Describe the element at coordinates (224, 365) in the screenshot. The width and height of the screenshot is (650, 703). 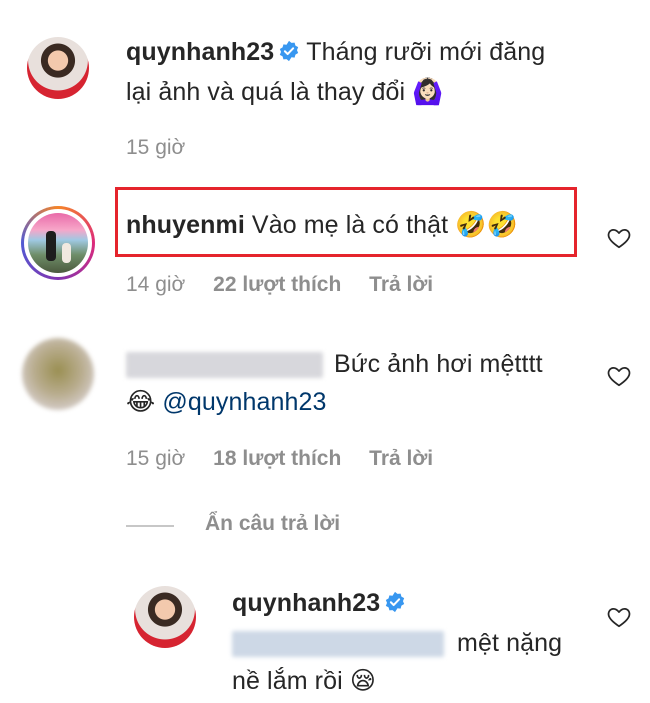
I see `hidden-username` at that location.